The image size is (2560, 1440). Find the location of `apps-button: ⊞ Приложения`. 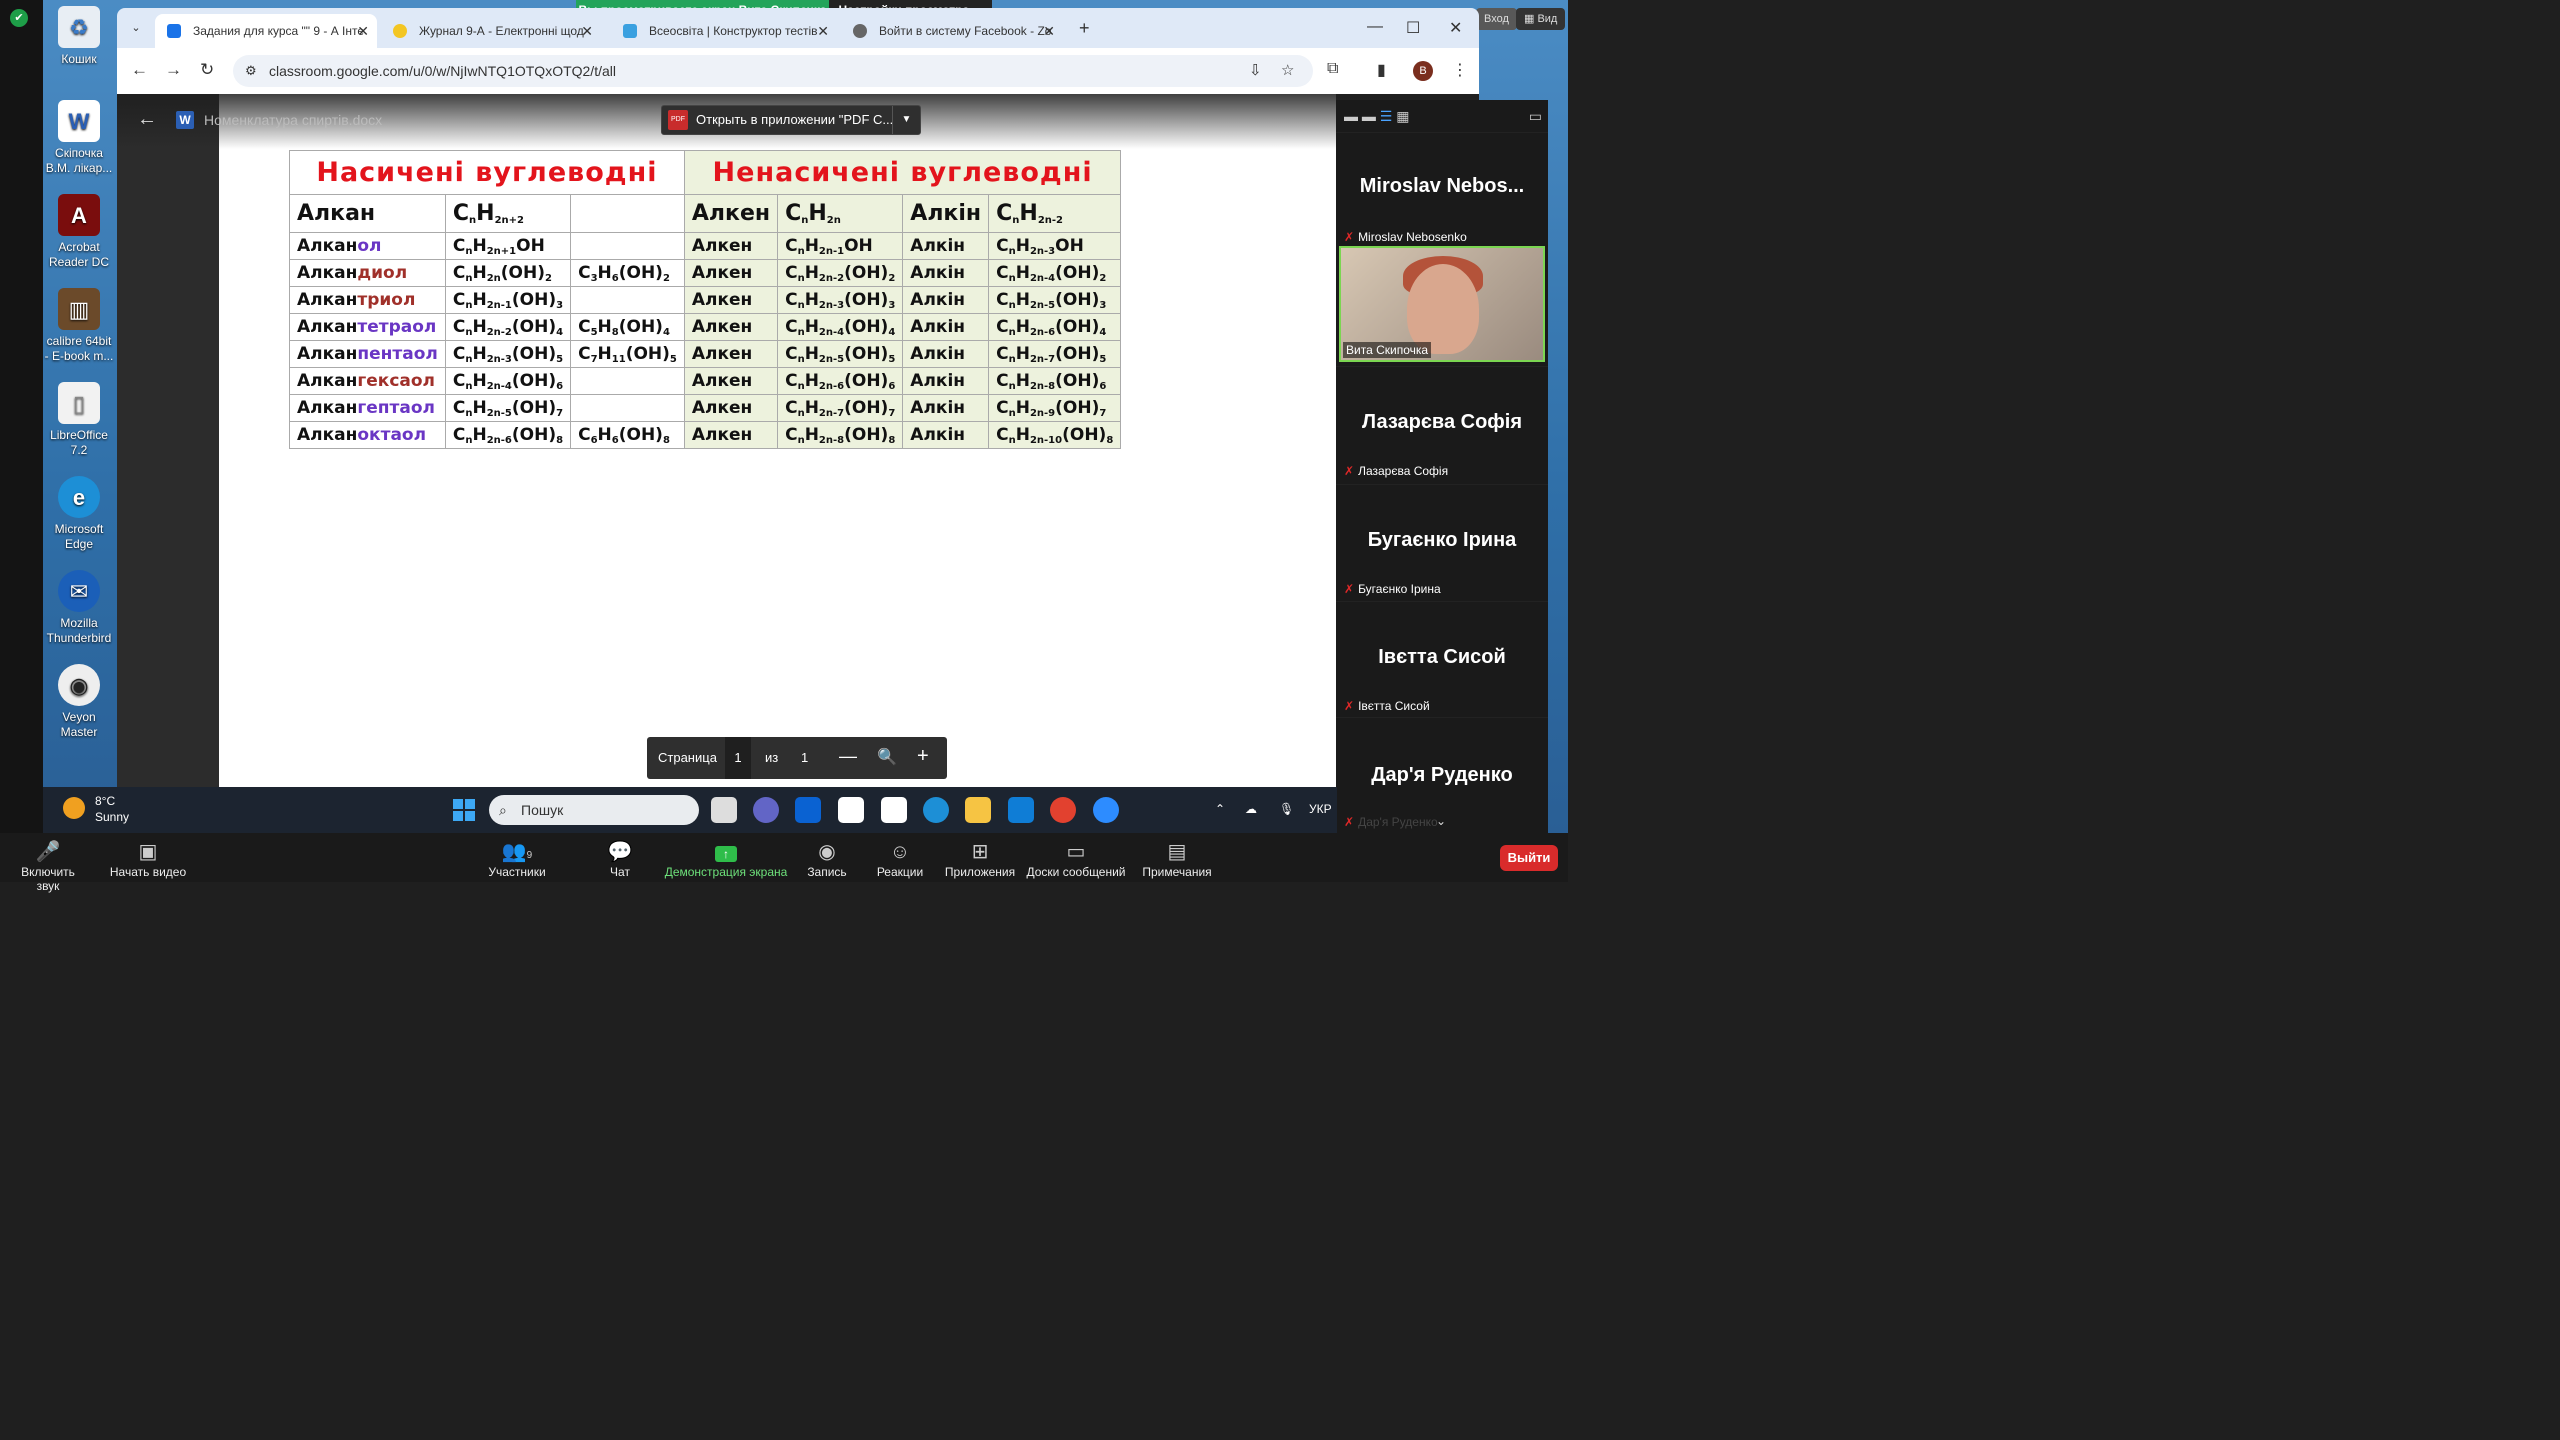

apps-button: ⊞ Приложения is located at coordinates (980, 859).